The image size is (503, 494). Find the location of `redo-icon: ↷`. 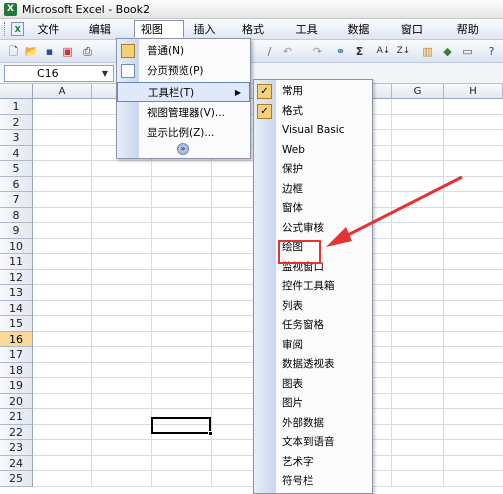

redo-icon: ↷ is located at coordinates (317, 51).